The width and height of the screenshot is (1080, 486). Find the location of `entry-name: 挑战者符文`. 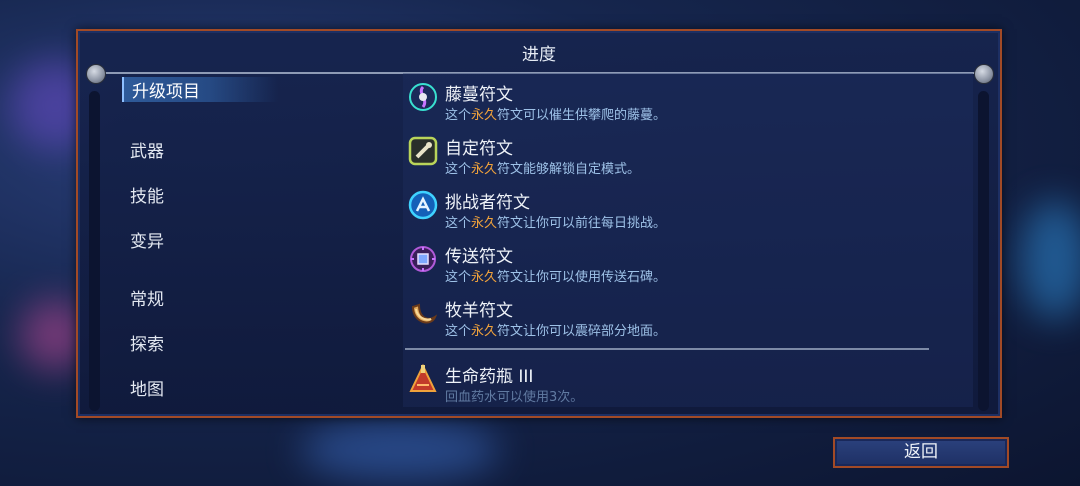

entry-name: 挑战者符文 is located at coordinates (487, 203).